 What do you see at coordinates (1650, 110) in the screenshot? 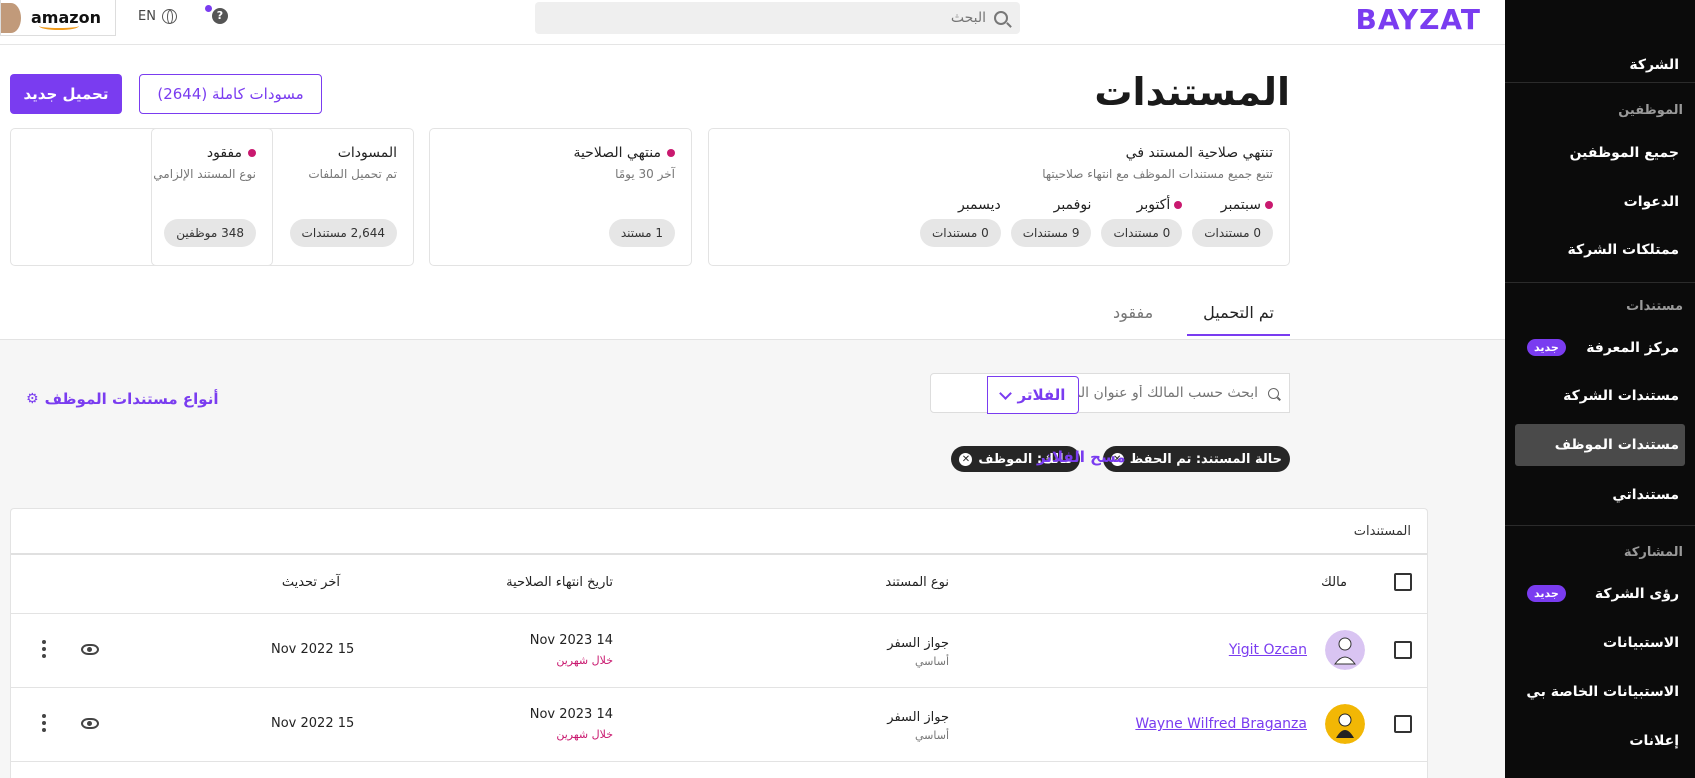
I see `sidebar-section-employees: الموظفين` at bounding box center [1650, 110].